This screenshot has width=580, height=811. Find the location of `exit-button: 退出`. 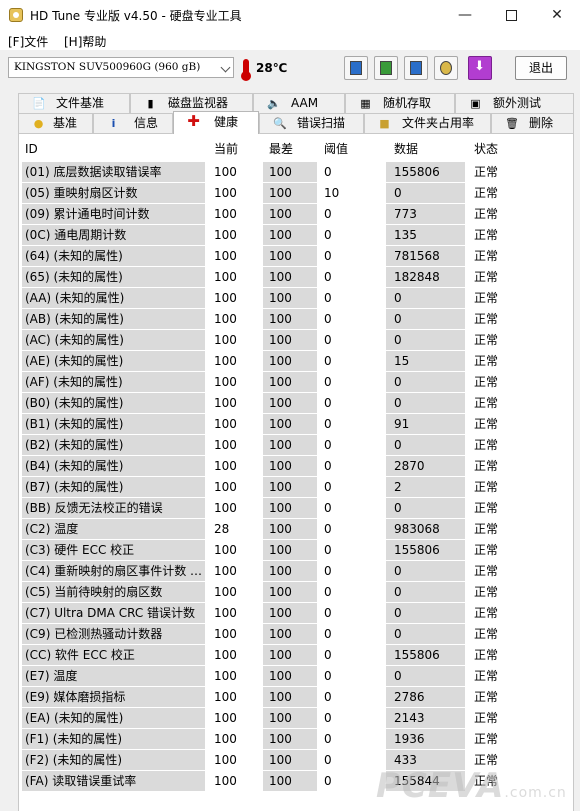

exit-button: 退出 is located at coordinates (541, 68).